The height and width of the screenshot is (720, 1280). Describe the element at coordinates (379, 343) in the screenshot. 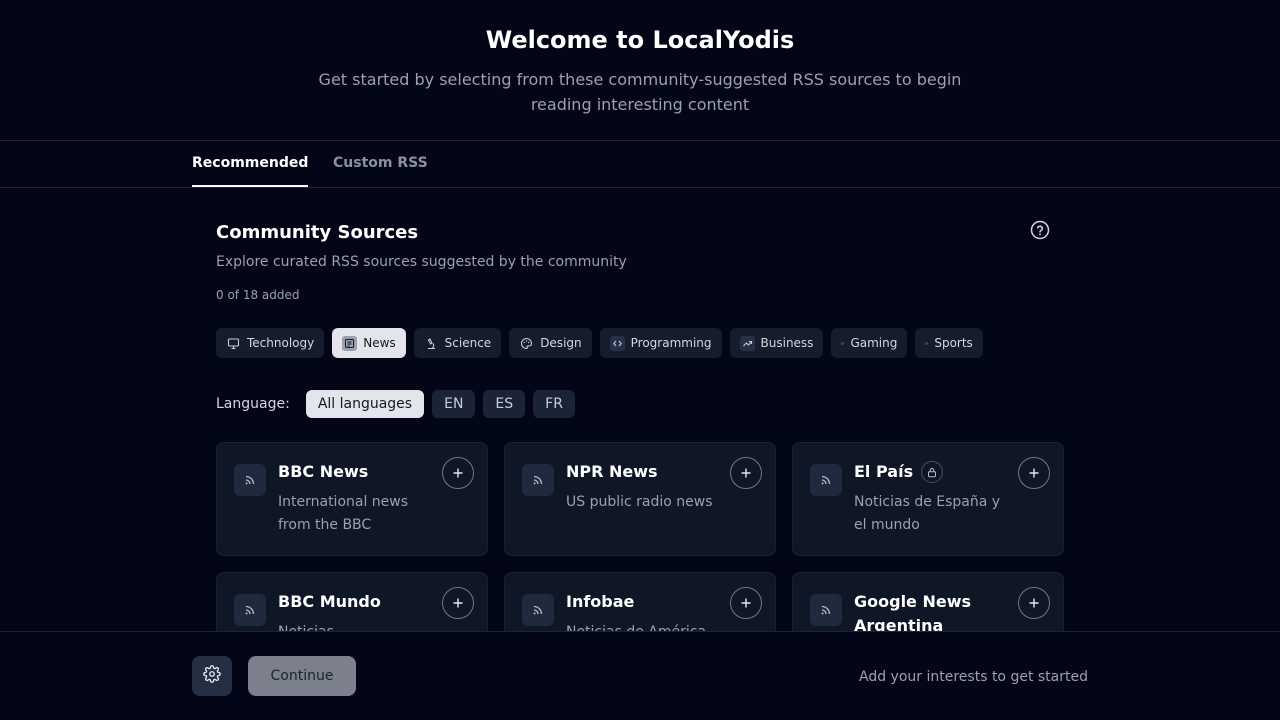

I see `category-label: News` at that location.